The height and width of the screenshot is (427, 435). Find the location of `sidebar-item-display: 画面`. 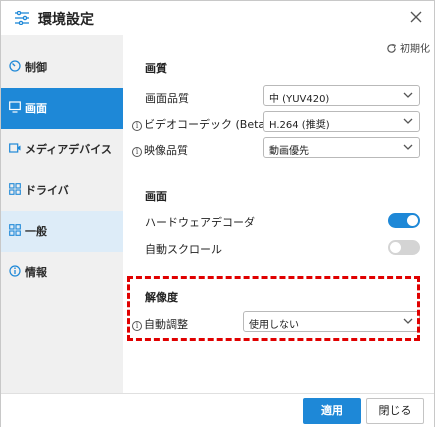

sidebar-item-display: 画面 is located at coordinates (62, 108).